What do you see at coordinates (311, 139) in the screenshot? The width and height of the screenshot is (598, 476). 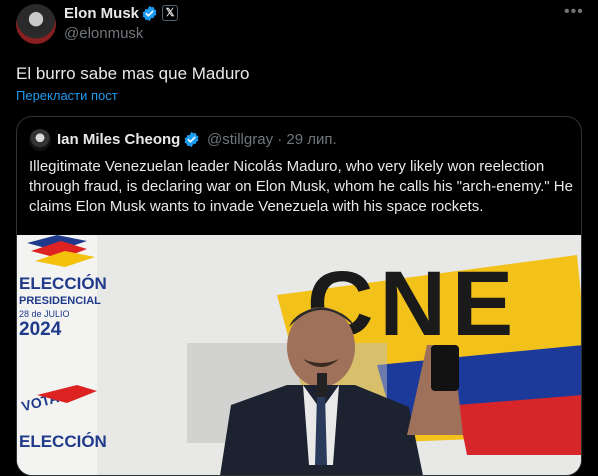 I see `quoted-date: 29 лип.` at bounding box center [311, 139].